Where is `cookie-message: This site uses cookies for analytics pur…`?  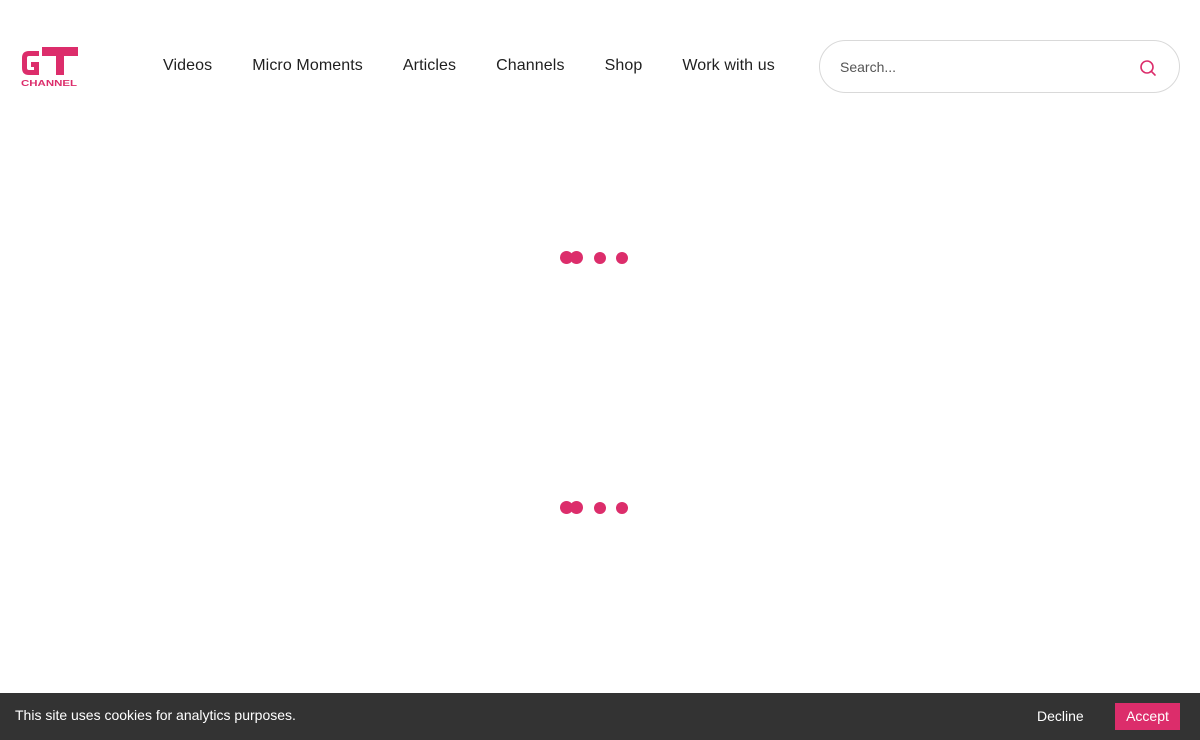
cookie-message: This site uses cookies for analytics pur… is located at coordinates (155, 715).